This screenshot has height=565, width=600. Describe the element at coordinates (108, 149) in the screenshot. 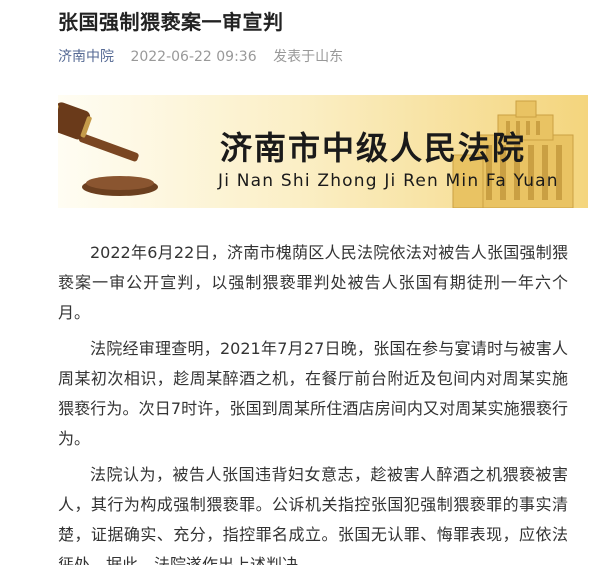

I see `gavel-icon` at that location.